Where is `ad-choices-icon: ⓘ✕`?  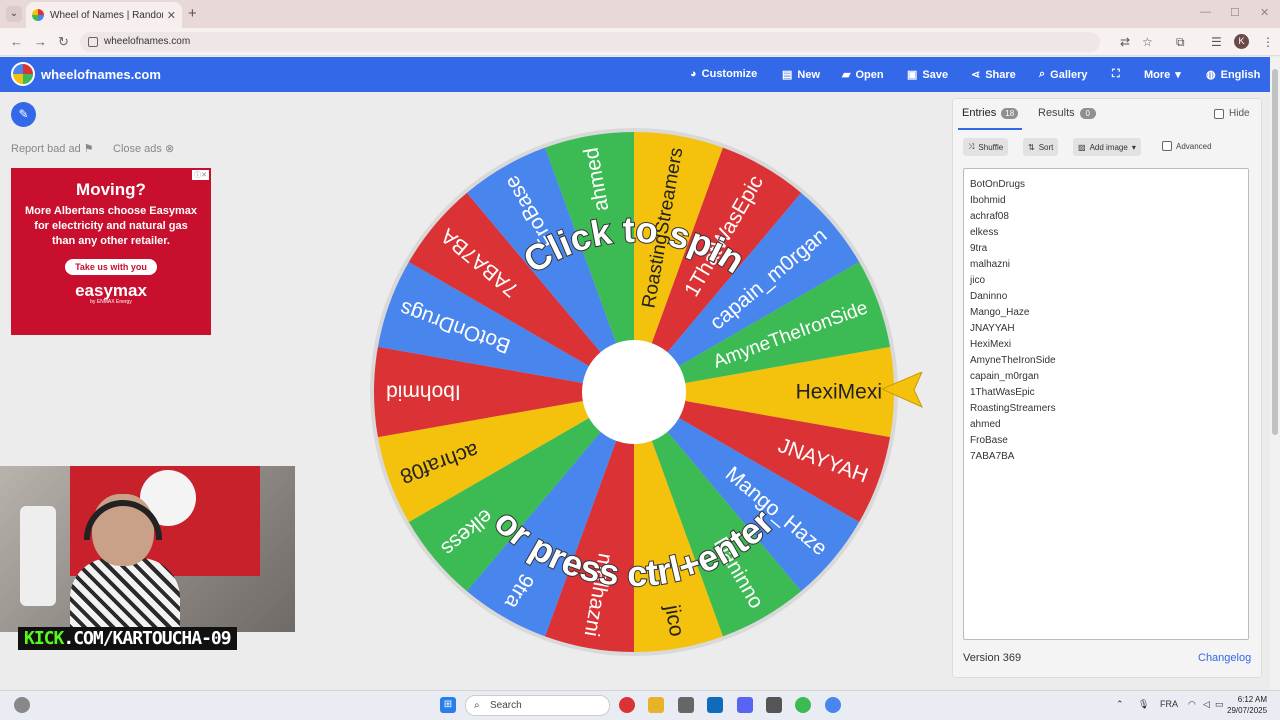
ad-choices-icon: ⓘ✕ is located at coordinates (200, 175).